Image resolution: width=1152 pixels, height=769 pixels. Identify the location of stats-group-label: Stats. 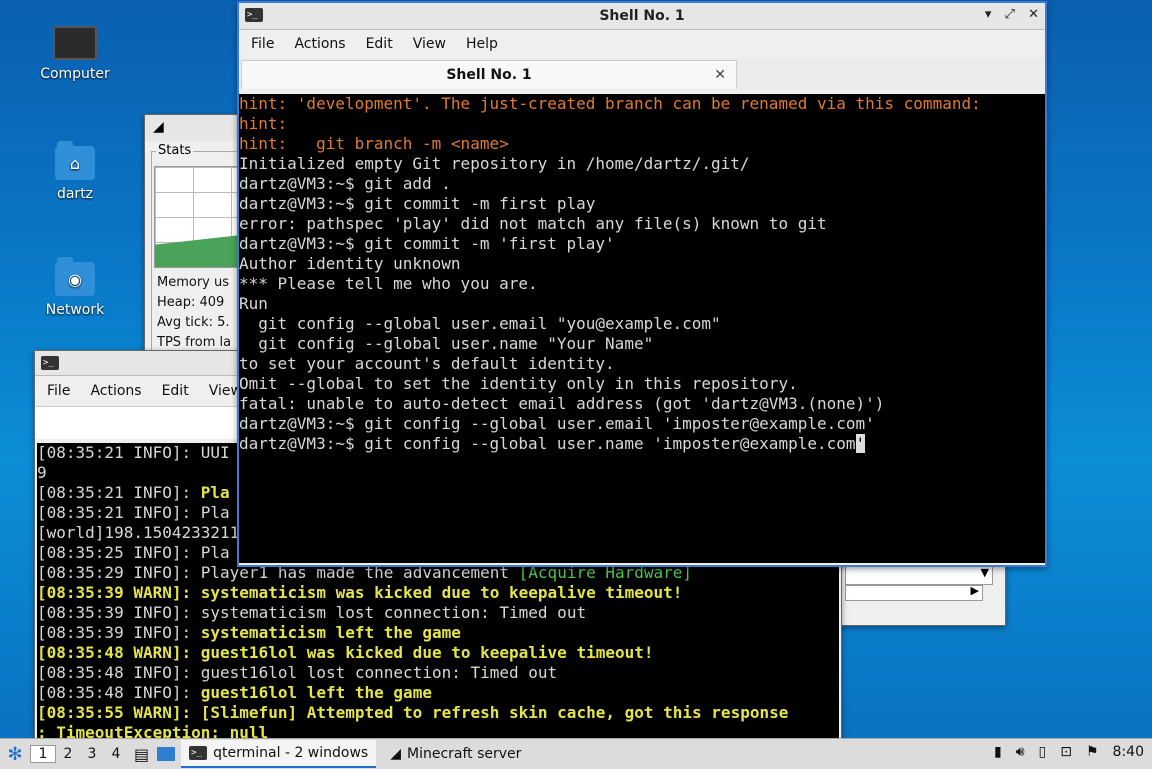
(175, 150).